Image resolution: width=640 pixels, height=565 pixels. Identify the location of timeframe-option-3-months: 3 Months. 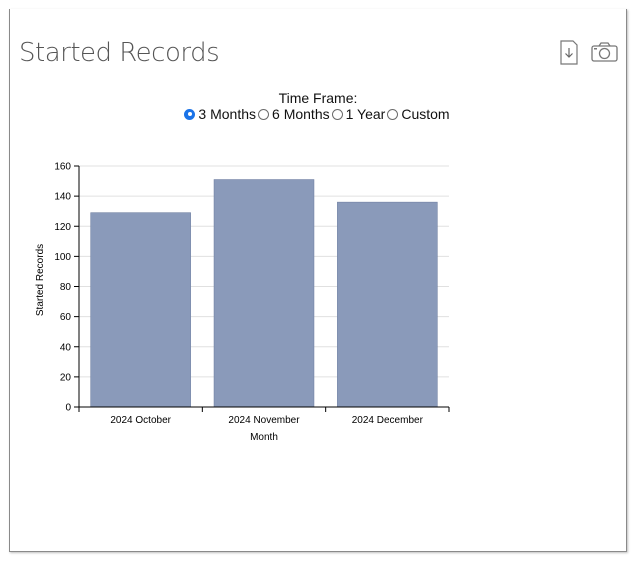
(220, 114).